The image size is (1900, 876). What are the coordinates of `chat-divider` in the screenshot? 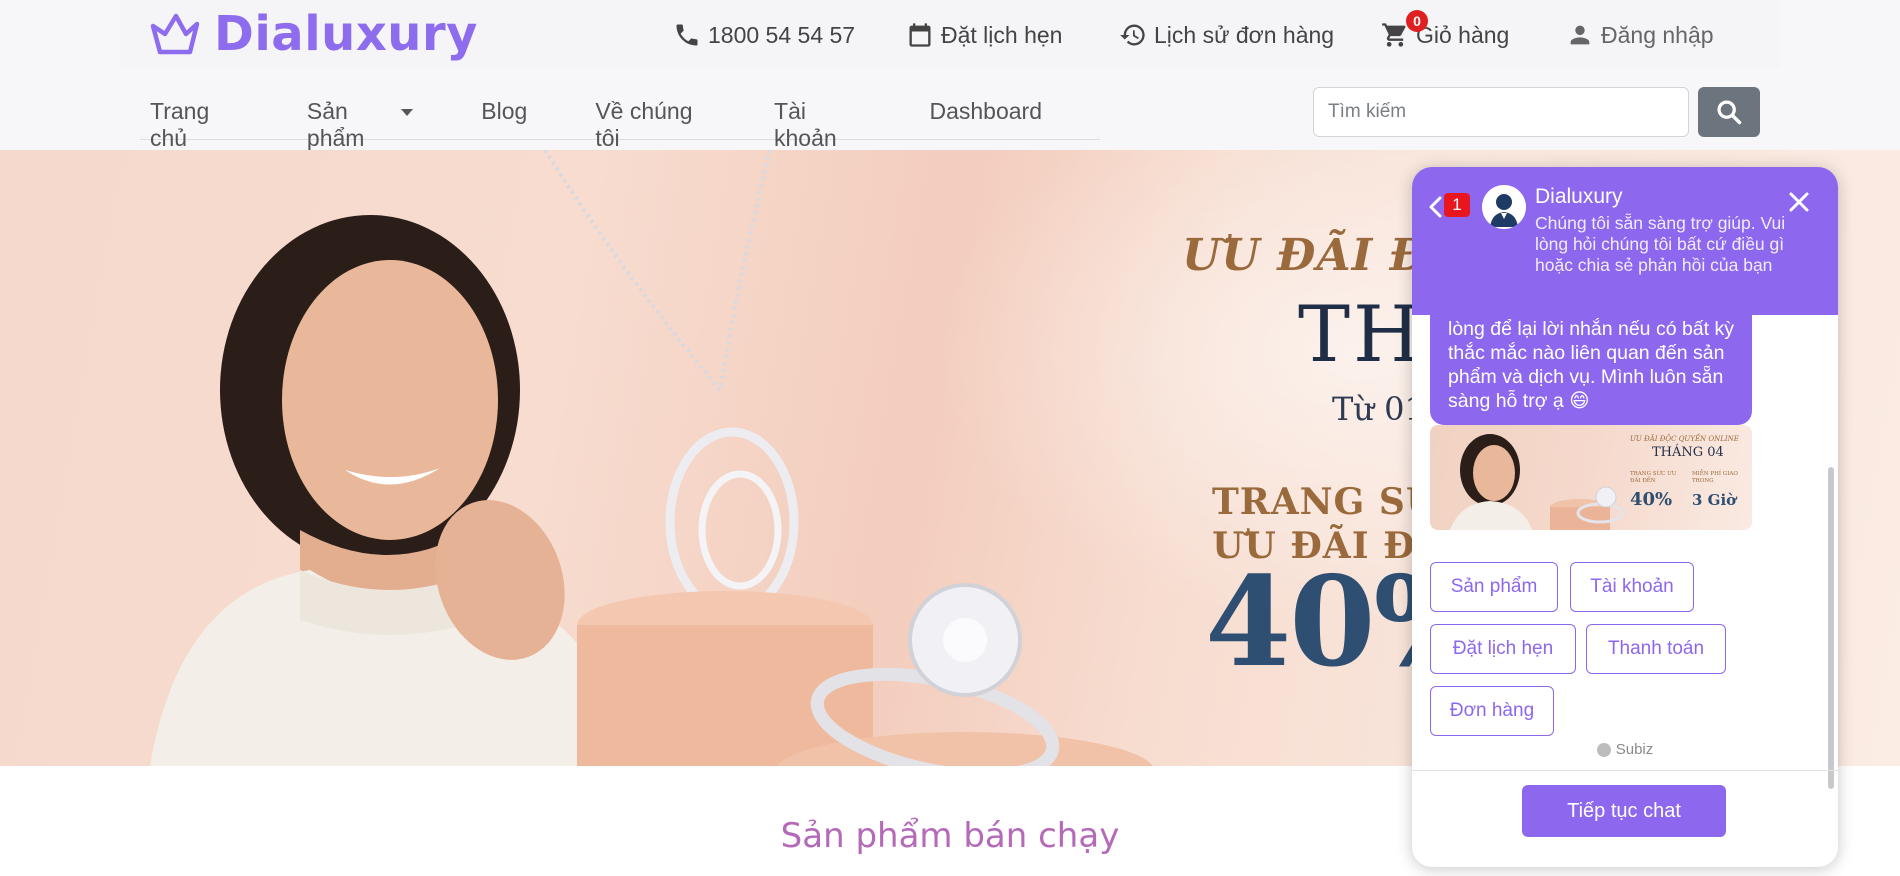 It's located at (1625, 770).